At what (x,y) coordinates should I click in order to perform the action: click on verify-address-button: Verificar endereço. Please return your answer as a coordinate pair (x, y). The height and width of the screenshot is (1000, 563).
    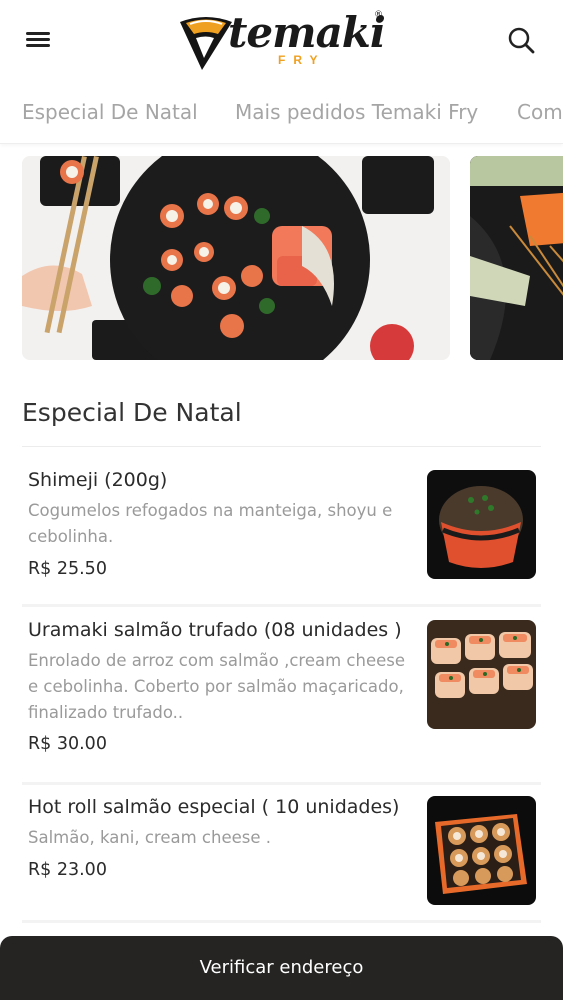
    Looking at the image, I should click on (281, 968).